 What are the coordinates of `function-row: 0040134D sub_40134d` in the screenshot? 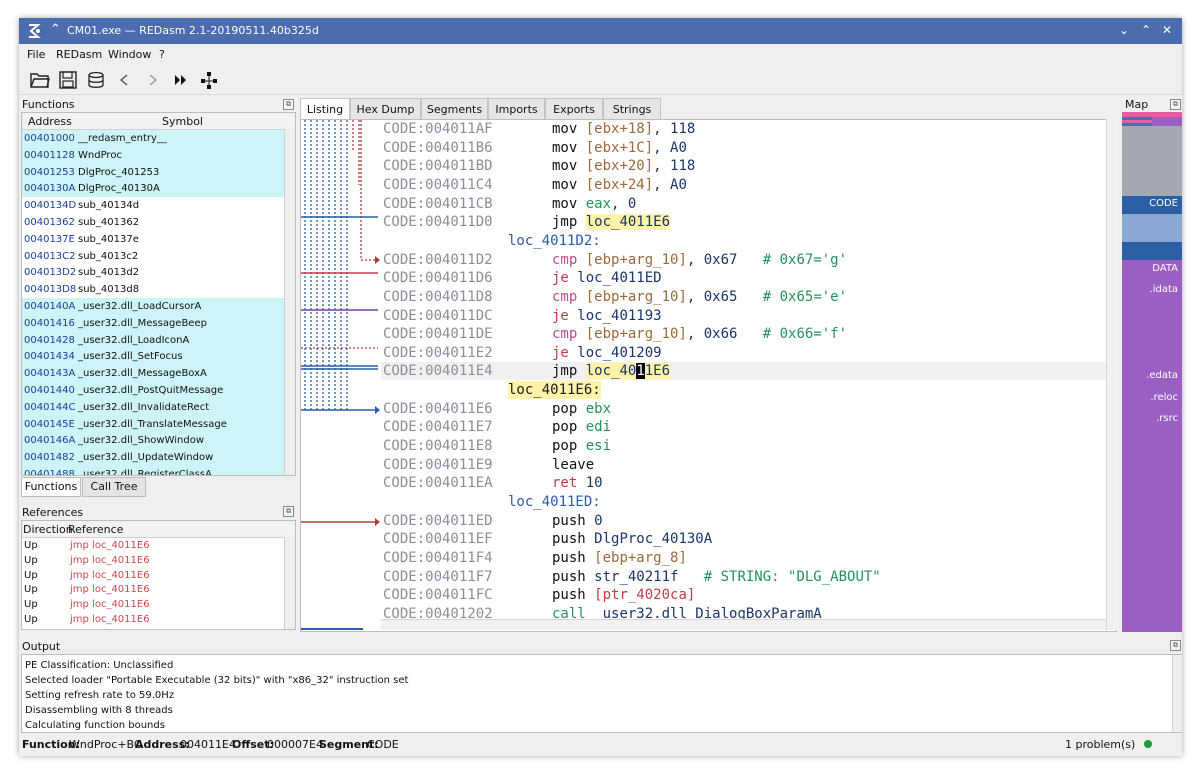 It's located at (158, 205).